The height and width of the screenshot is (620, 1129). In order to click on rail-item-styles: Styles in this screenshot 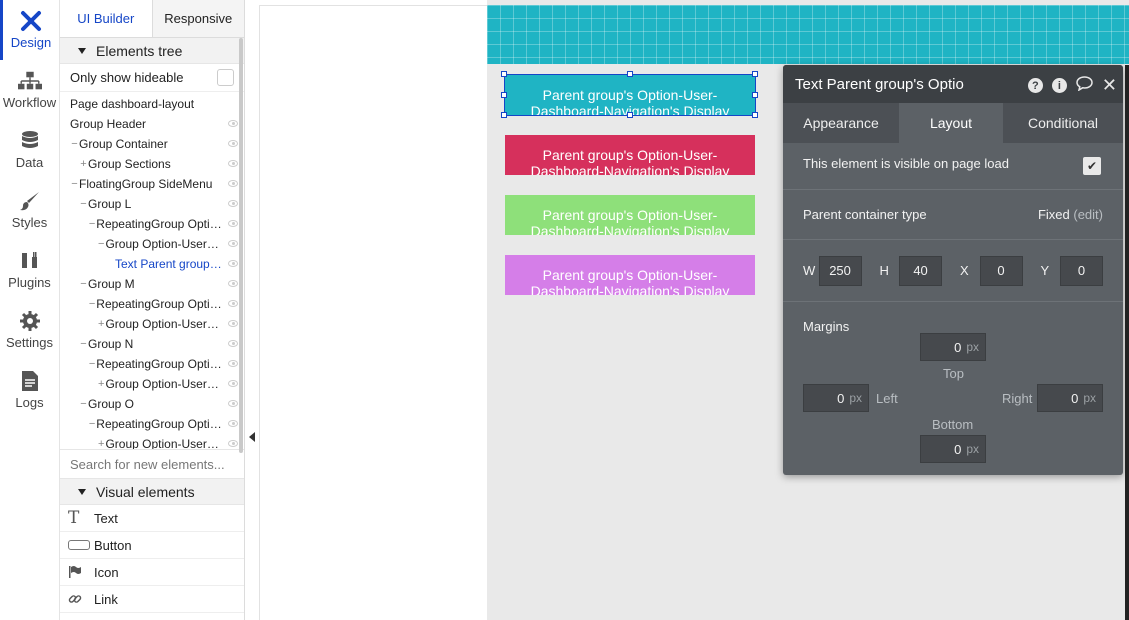, I will do `click(29, 210)`.